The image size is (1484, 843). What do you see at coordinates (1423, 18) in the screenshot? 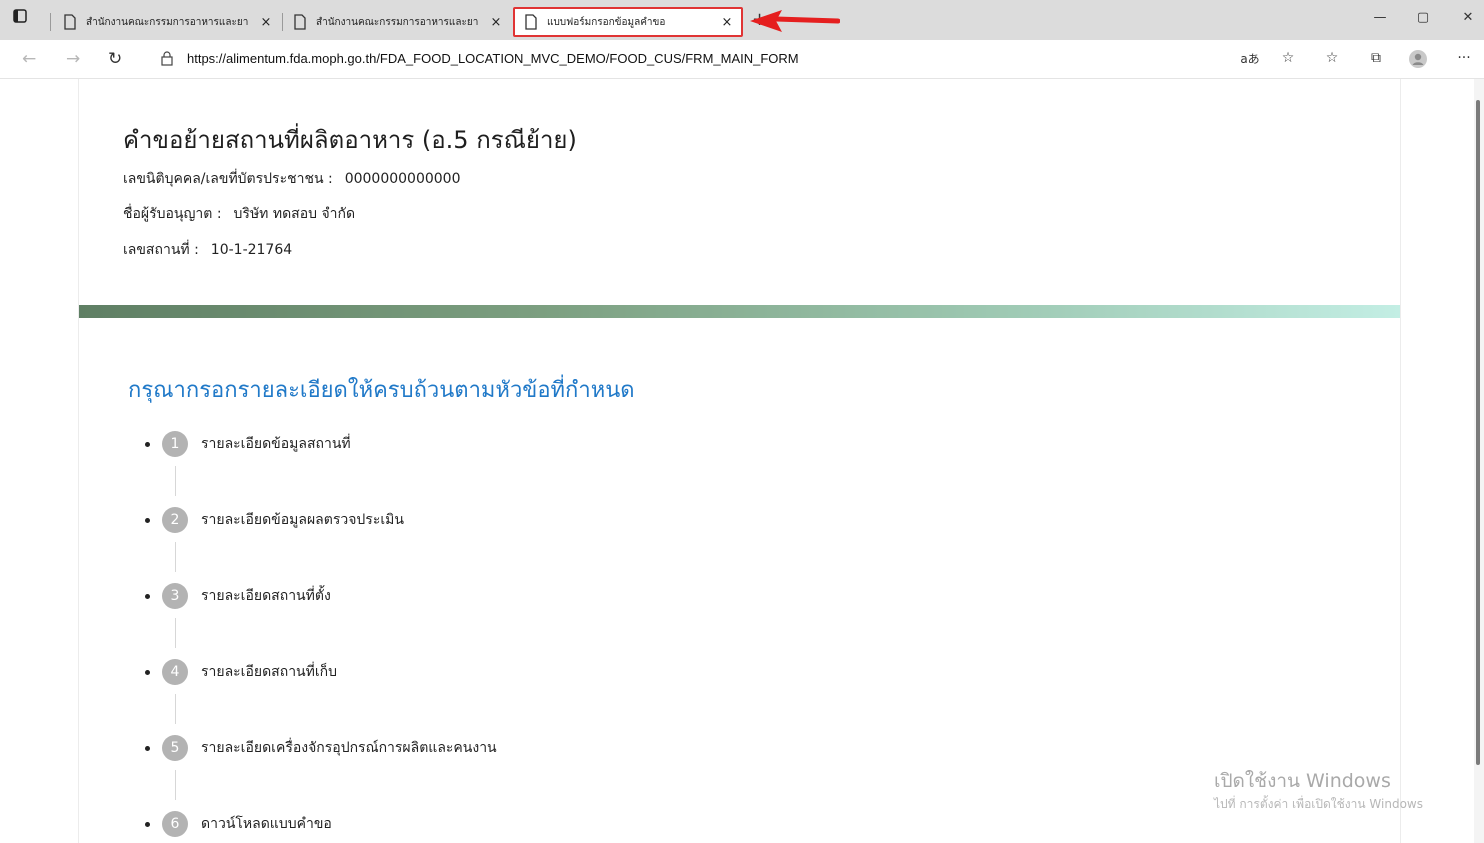
I see `maximize-button: ▢` at bounding box center [1423, 18].